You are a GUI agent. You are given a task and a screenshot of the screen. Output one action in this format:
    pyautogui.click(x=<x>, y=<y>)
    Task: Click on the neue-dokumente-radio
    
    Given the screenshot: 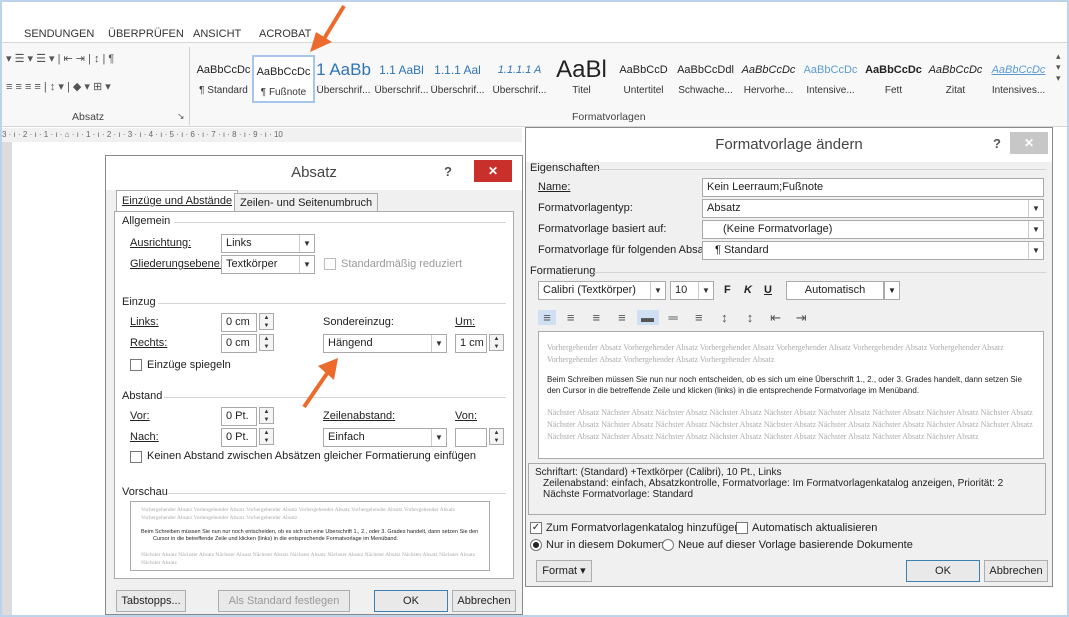 What is the action you would take?
    pyautogui.click(x=668, y=545)
    